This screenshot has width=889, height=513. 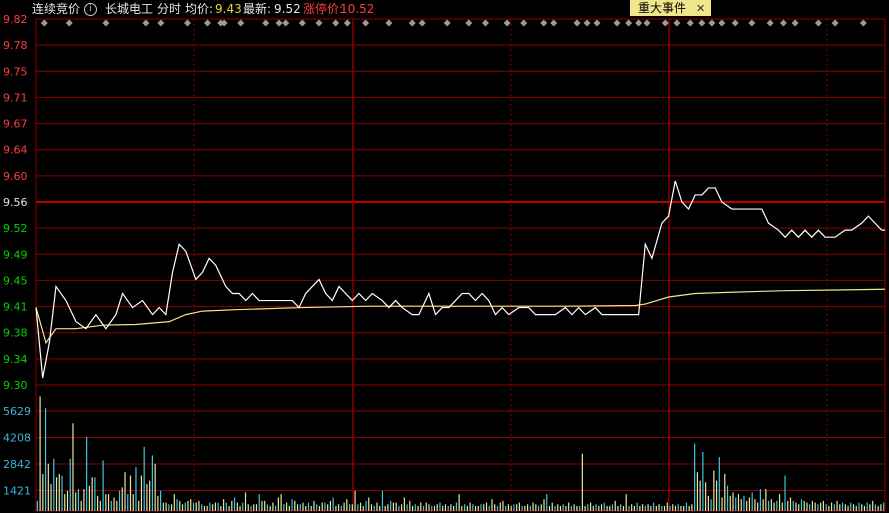 What do you see at coordinates (15, 307) in the screenshot?
I see `price-tick-label: 9.41` at bounding box center [15, 307].